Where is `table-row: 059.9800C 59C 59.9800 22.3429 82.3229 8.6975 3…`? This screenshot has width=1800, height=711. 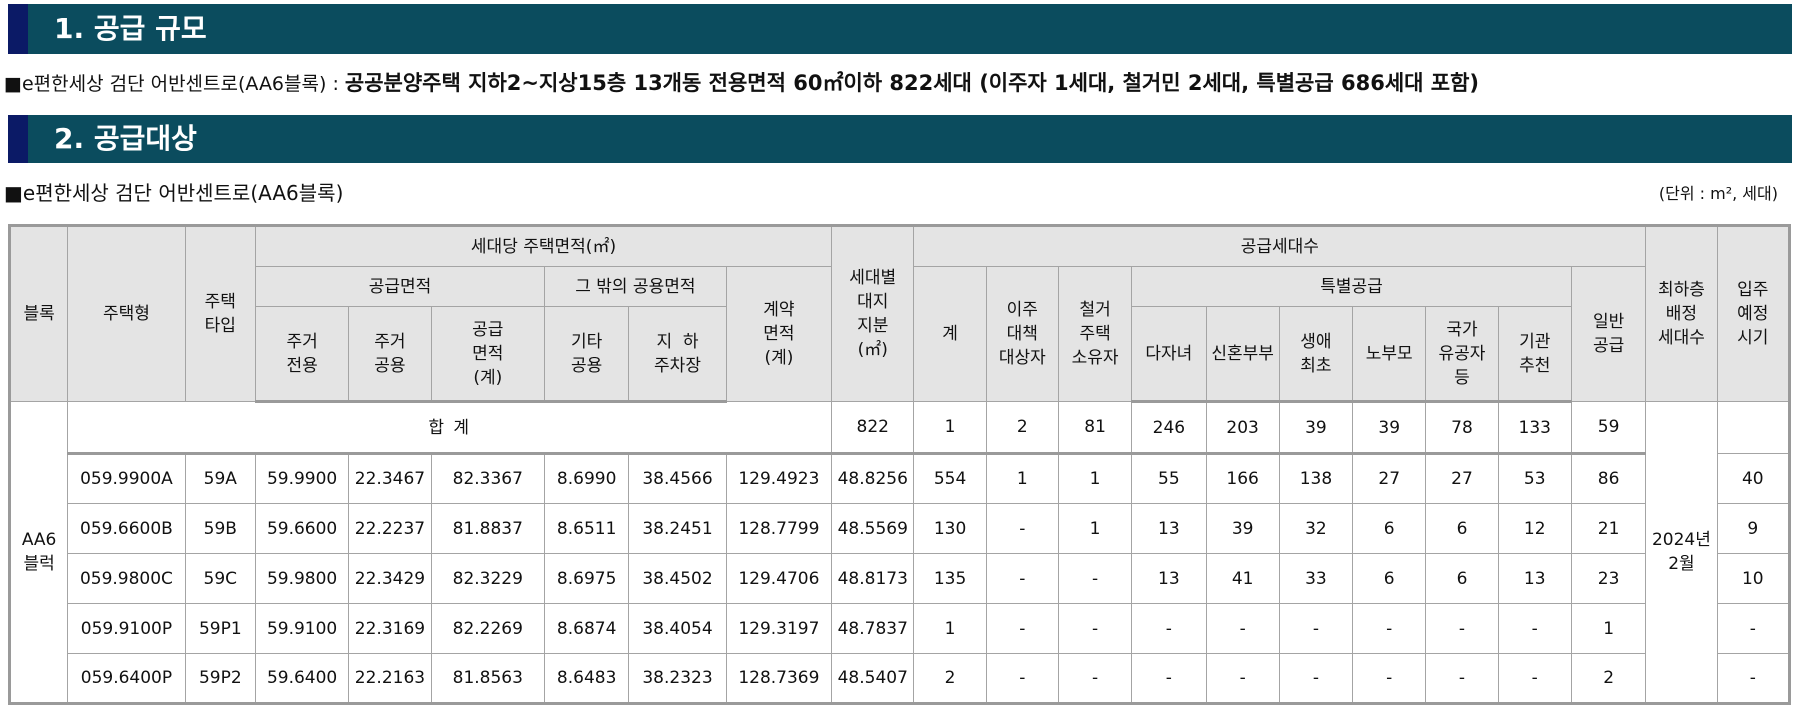
table-row: 059.9800C 59C 59.9800 22.3429 82.3229 8.6975 3… is located at coordinates (900, 578).